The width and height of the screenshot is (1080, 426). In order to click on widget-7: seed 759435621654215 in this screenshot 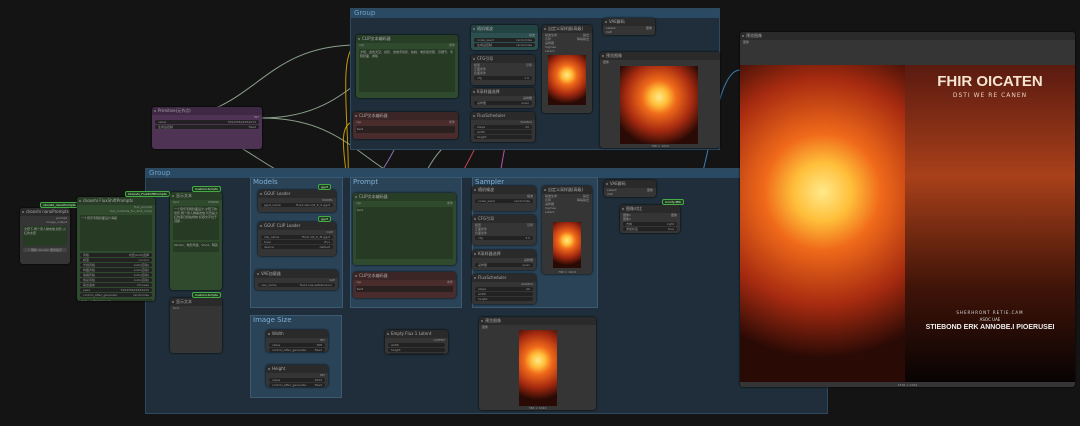, I will do `click(116, 290)`.